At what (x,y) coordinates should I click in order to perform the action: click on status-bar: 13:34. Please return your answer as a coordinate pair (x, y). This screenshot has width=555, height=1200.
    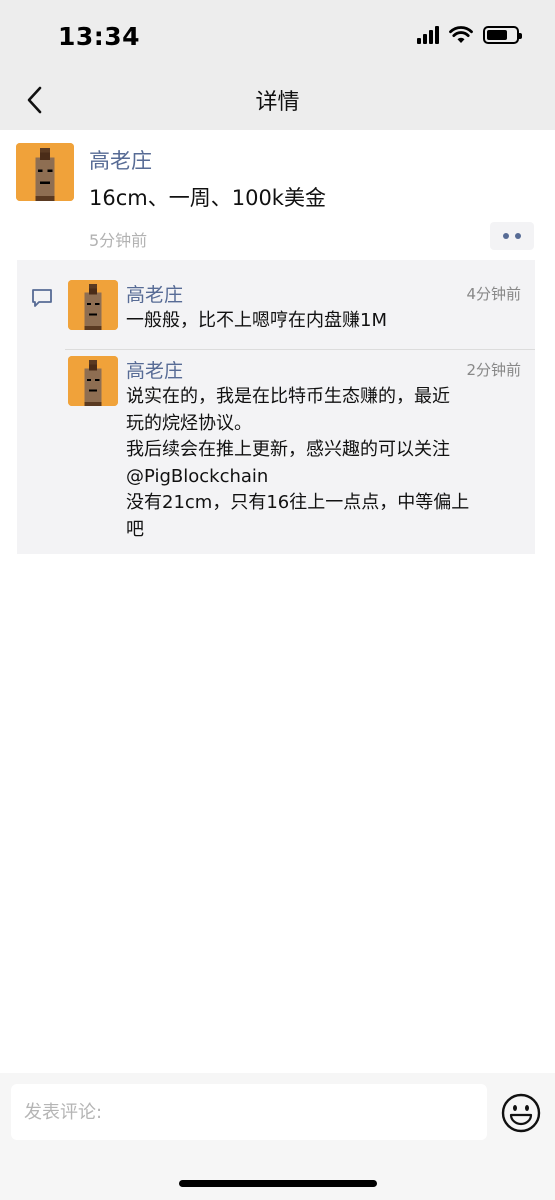
    Looking at the image, I should click on (277, 35).